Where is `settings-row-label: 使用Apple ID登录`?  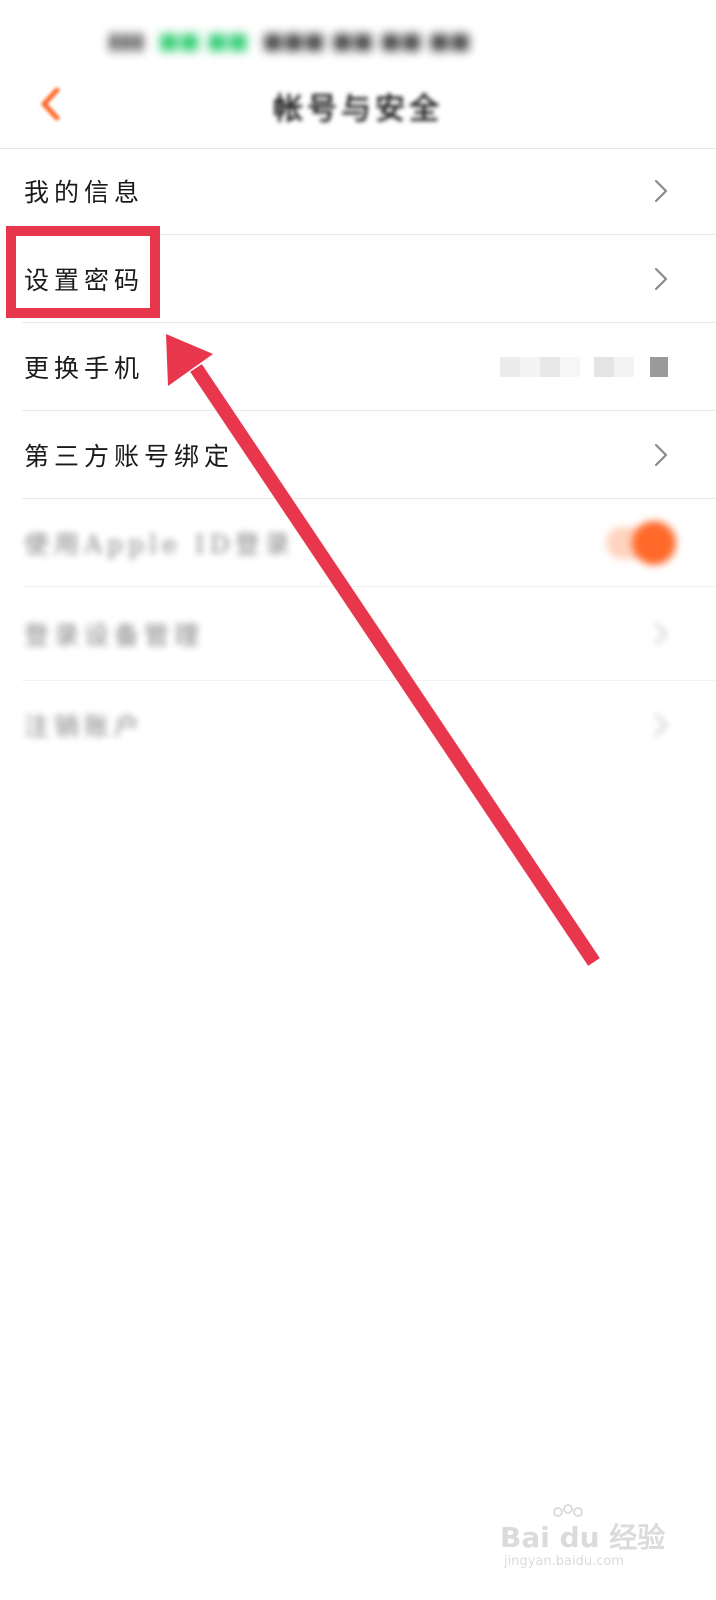 settings-row-label: 使用Apple ID登录 is located at coordinates (159, 544).